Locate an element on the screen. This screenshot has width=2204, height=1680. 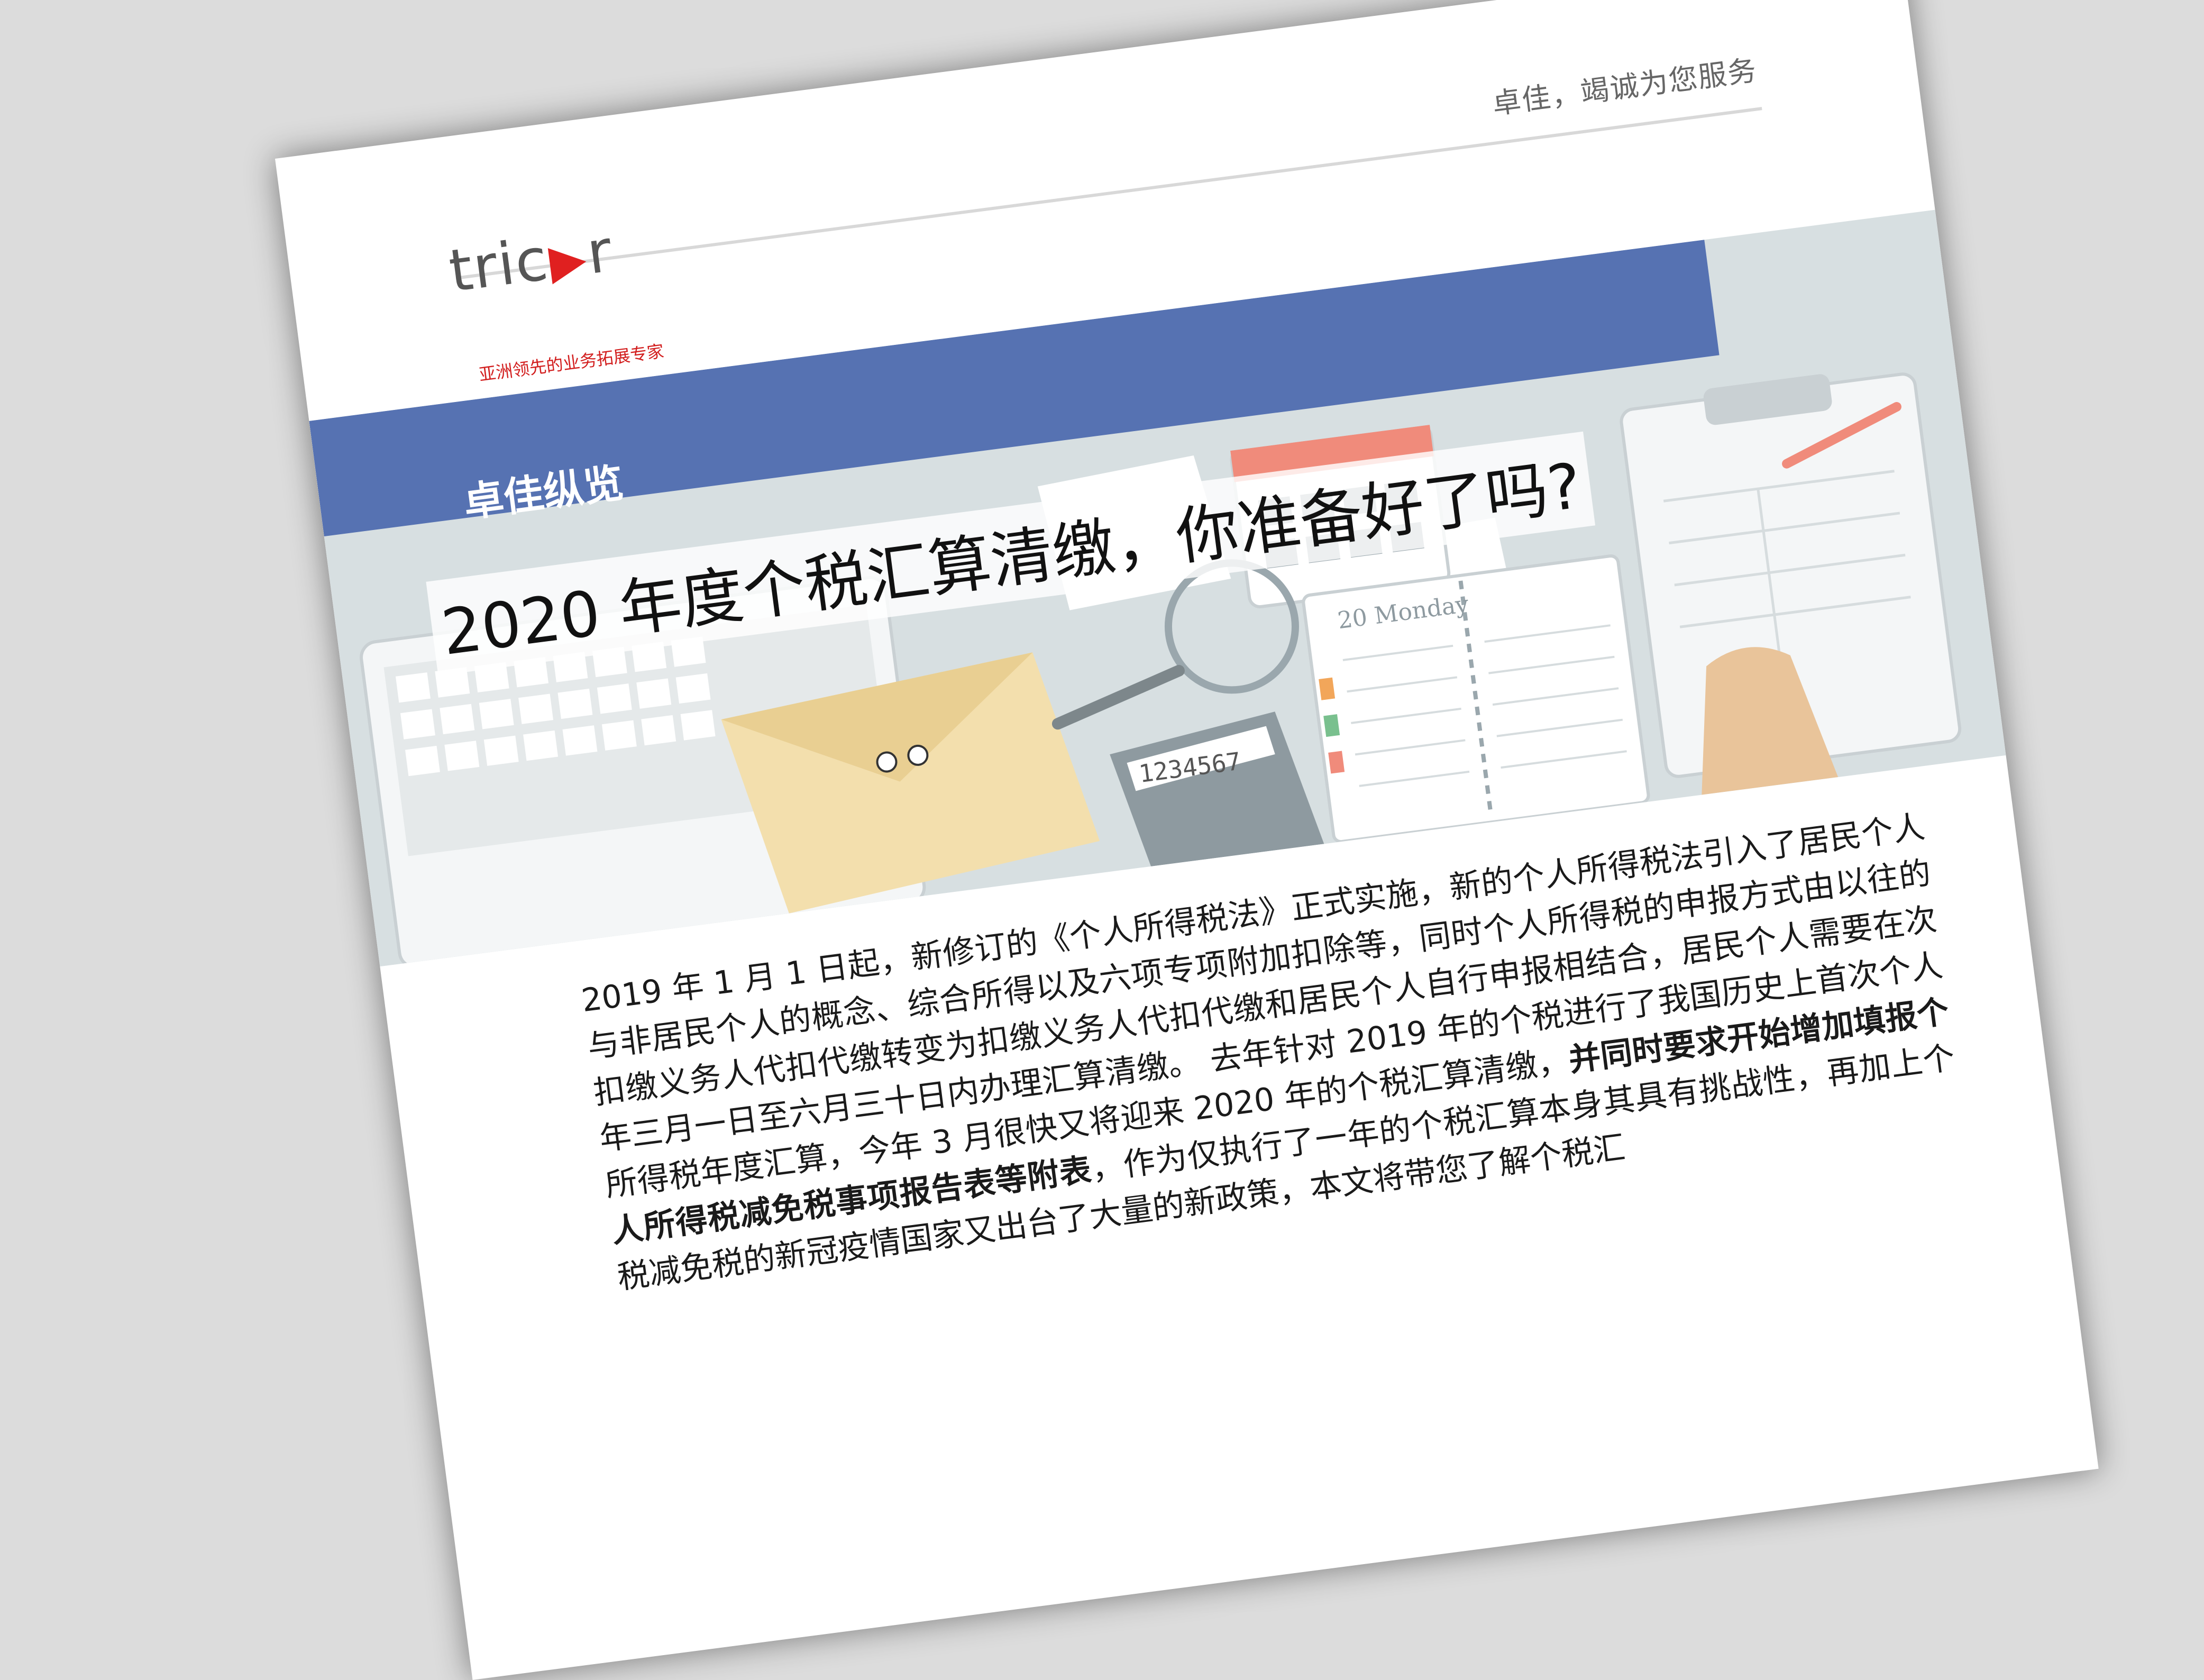
header-divider is located at coordinates (1108, 193).